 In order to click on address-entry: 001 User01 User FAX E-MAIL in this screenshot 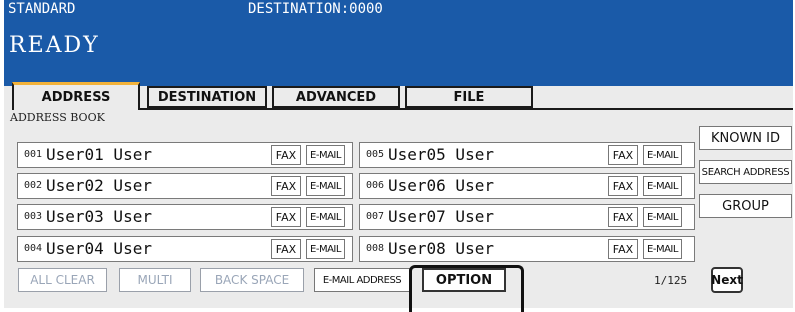, I will do `click(185, 155)`.